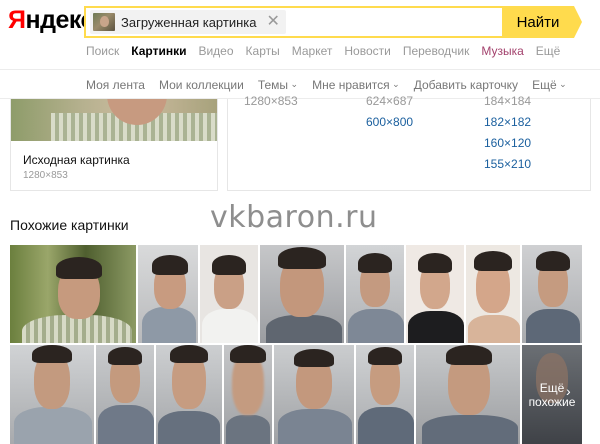 Image resolution: width=600 pixels, height=444 pixels. I want to click on size-link: 155×210, so click(507, 164).